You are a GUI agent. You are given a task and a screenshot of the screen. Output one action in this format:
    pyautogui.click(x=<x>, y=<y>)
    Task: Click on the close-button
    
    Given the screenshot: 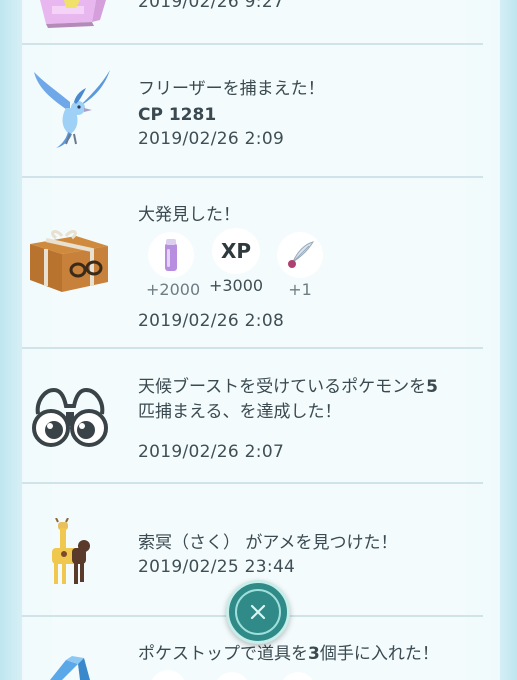 What is the action you would take?
    pyautogui.click(x=258, y=612)
    